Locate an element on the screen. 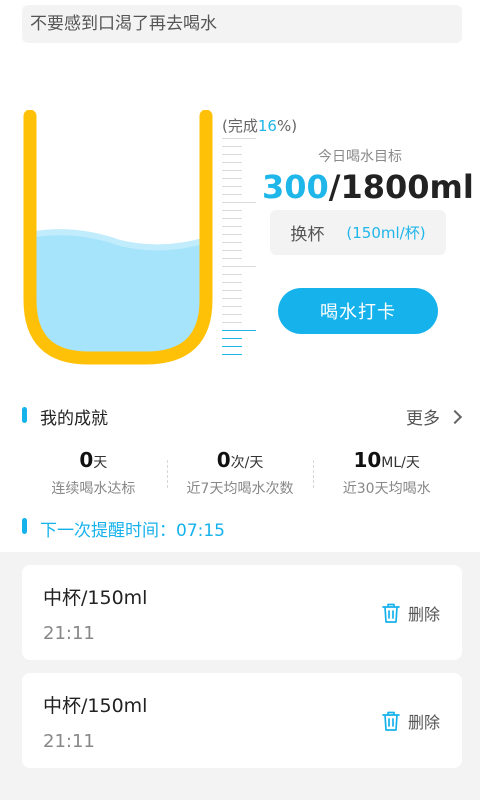 The height and width of the screenshot is (800, 480). progress-percent: 16 is located at coordinates (267, 126).